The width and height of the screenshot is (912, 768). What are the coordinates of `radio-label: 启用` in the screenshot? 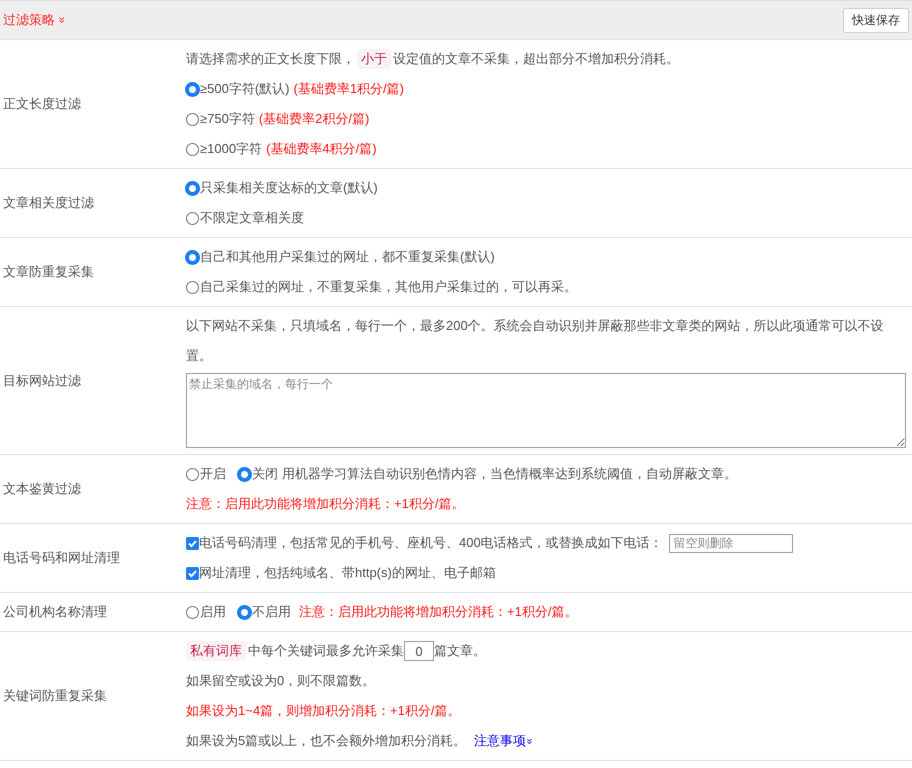 It's located at (213, 612).